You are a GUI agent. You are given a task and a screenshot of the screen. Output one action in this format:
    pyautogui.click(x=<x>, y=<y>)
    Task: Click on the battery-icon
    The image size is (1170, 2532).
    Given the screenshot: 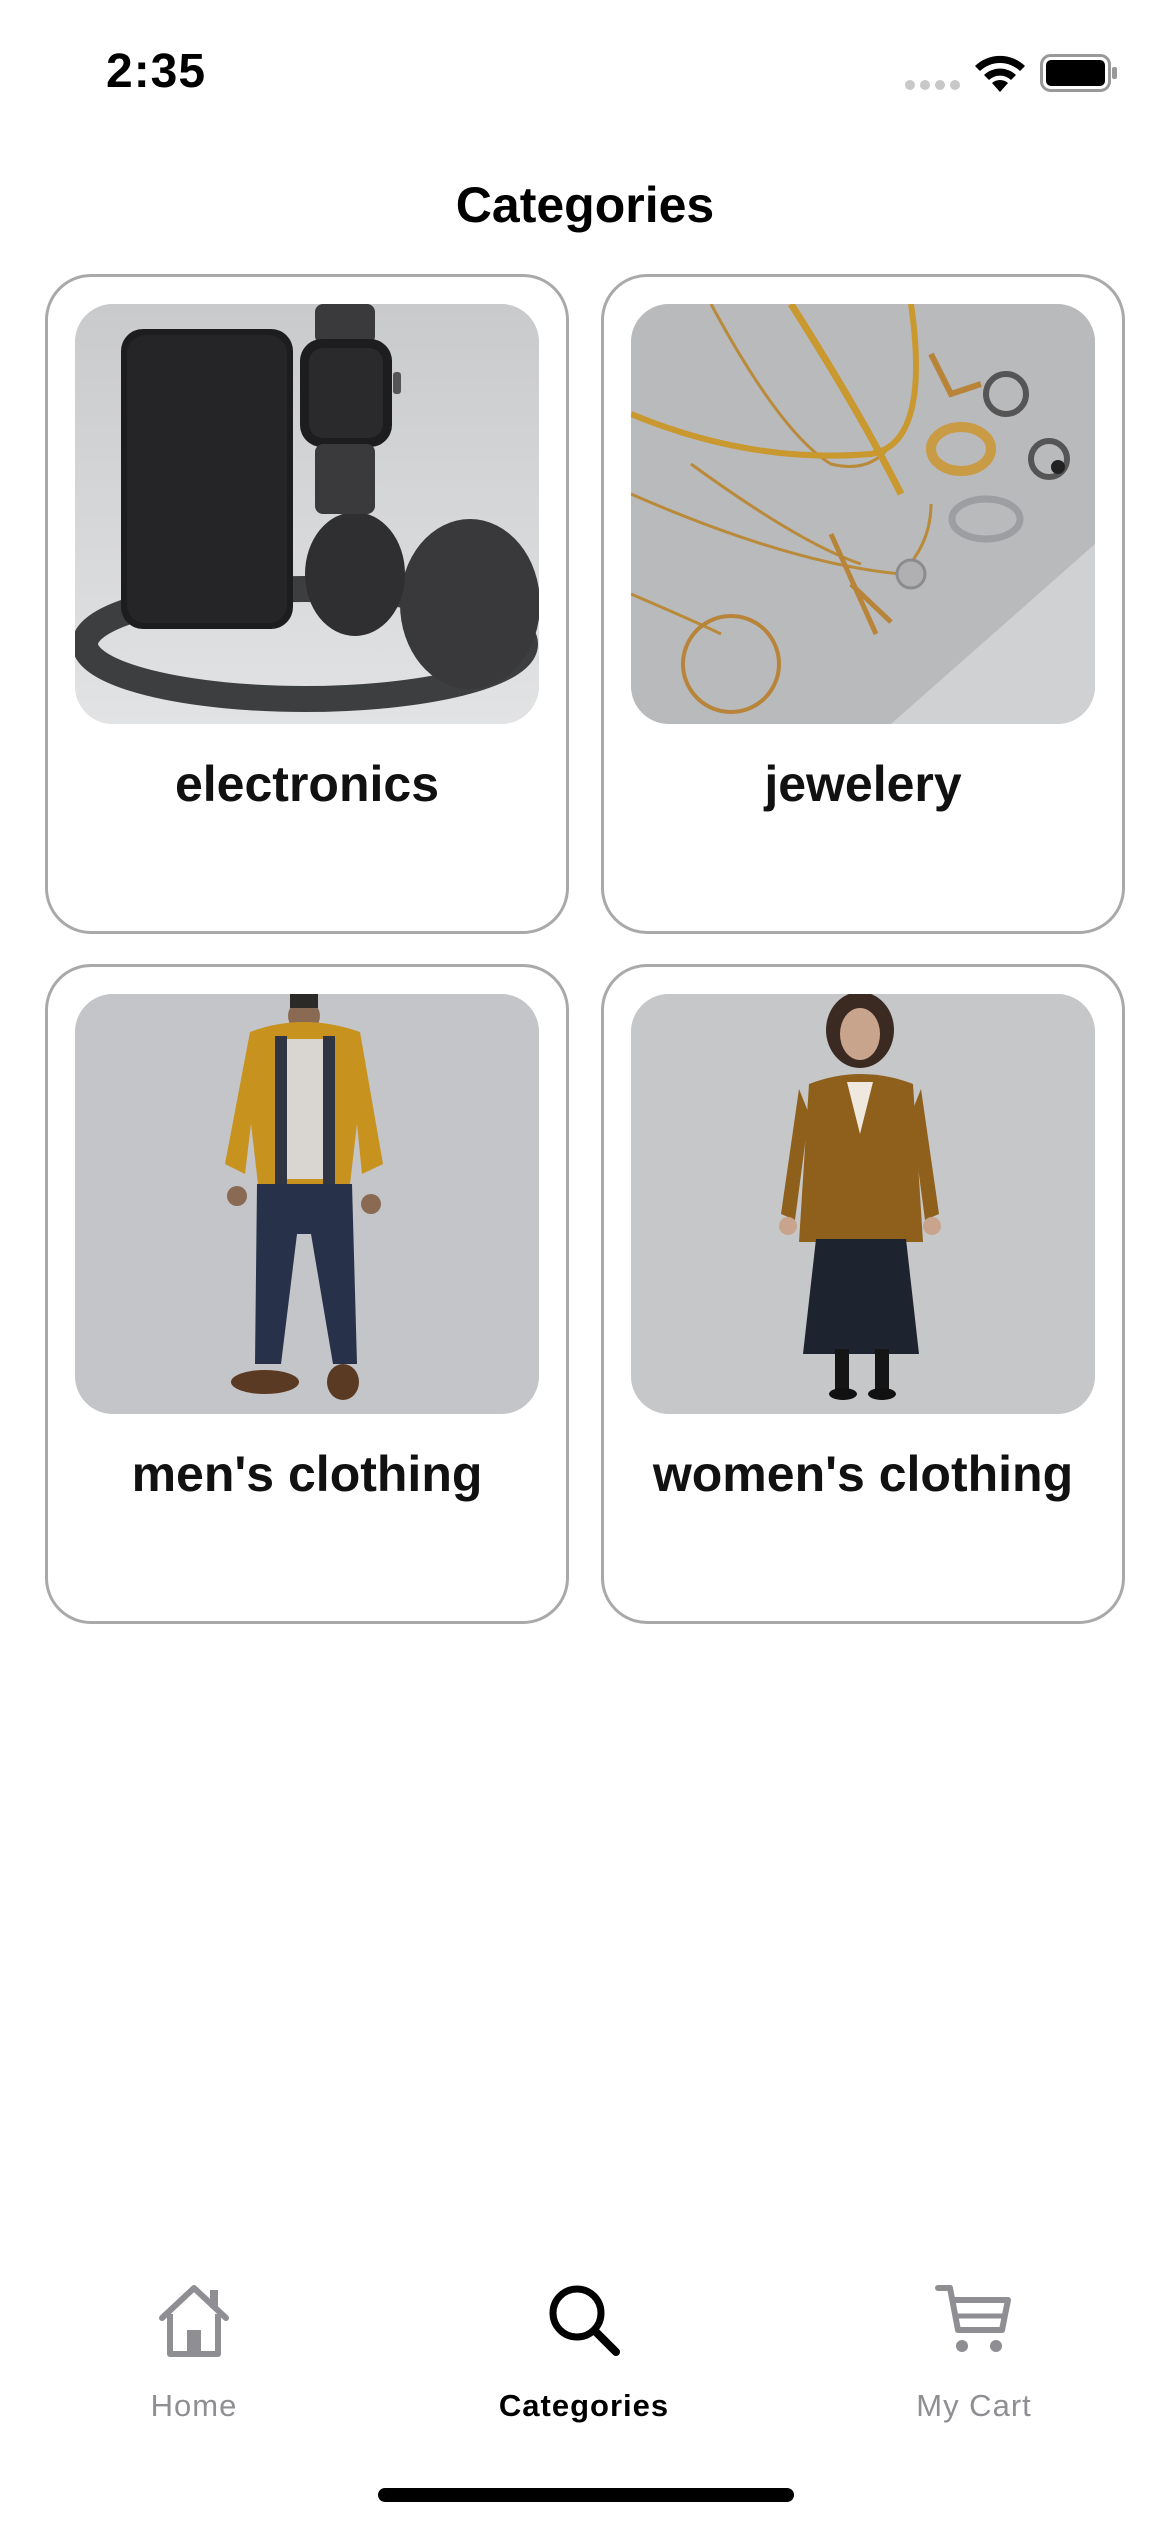 What is the action you would take?
    pyautogui.click(x=1078, y=73)
    